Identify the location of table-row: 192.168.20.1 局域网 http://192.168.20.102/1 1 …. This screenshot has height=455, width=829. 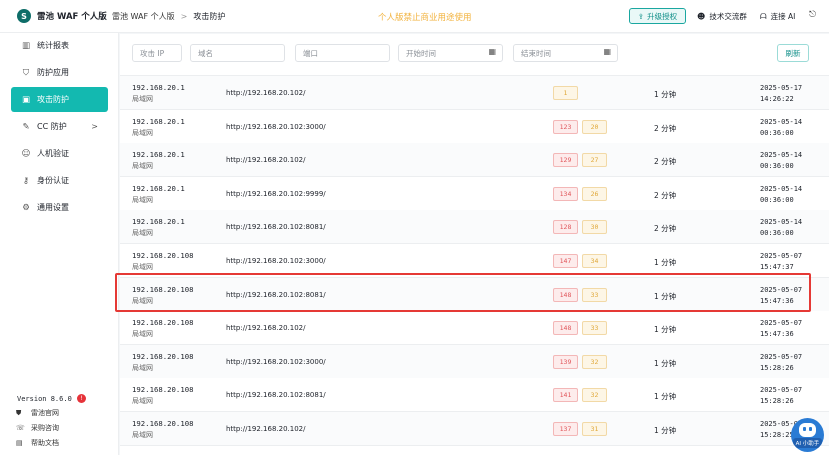
(474, 93).